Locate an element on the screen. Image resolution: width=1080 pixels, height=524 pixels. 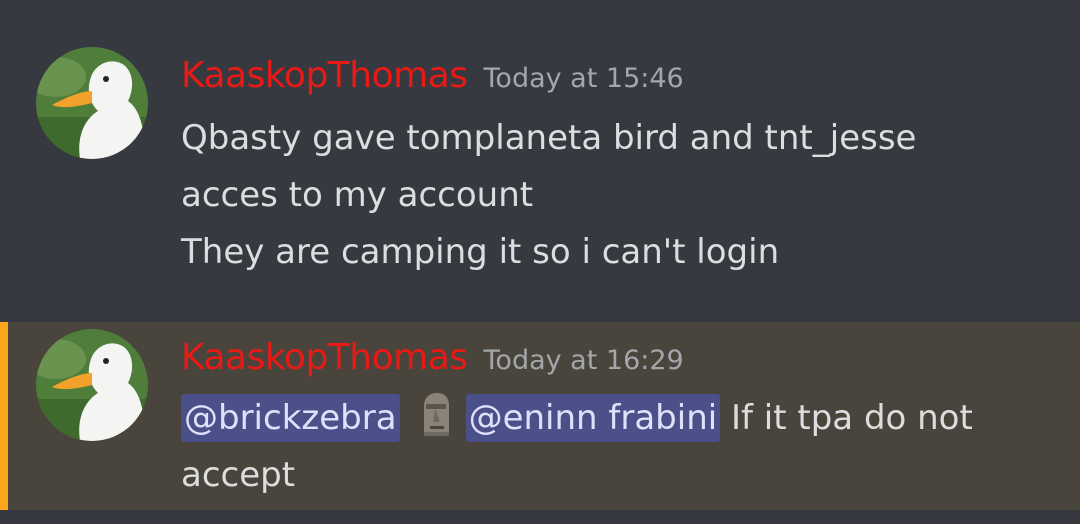
mention-highlight-bar is located at coordinates (4, 416).